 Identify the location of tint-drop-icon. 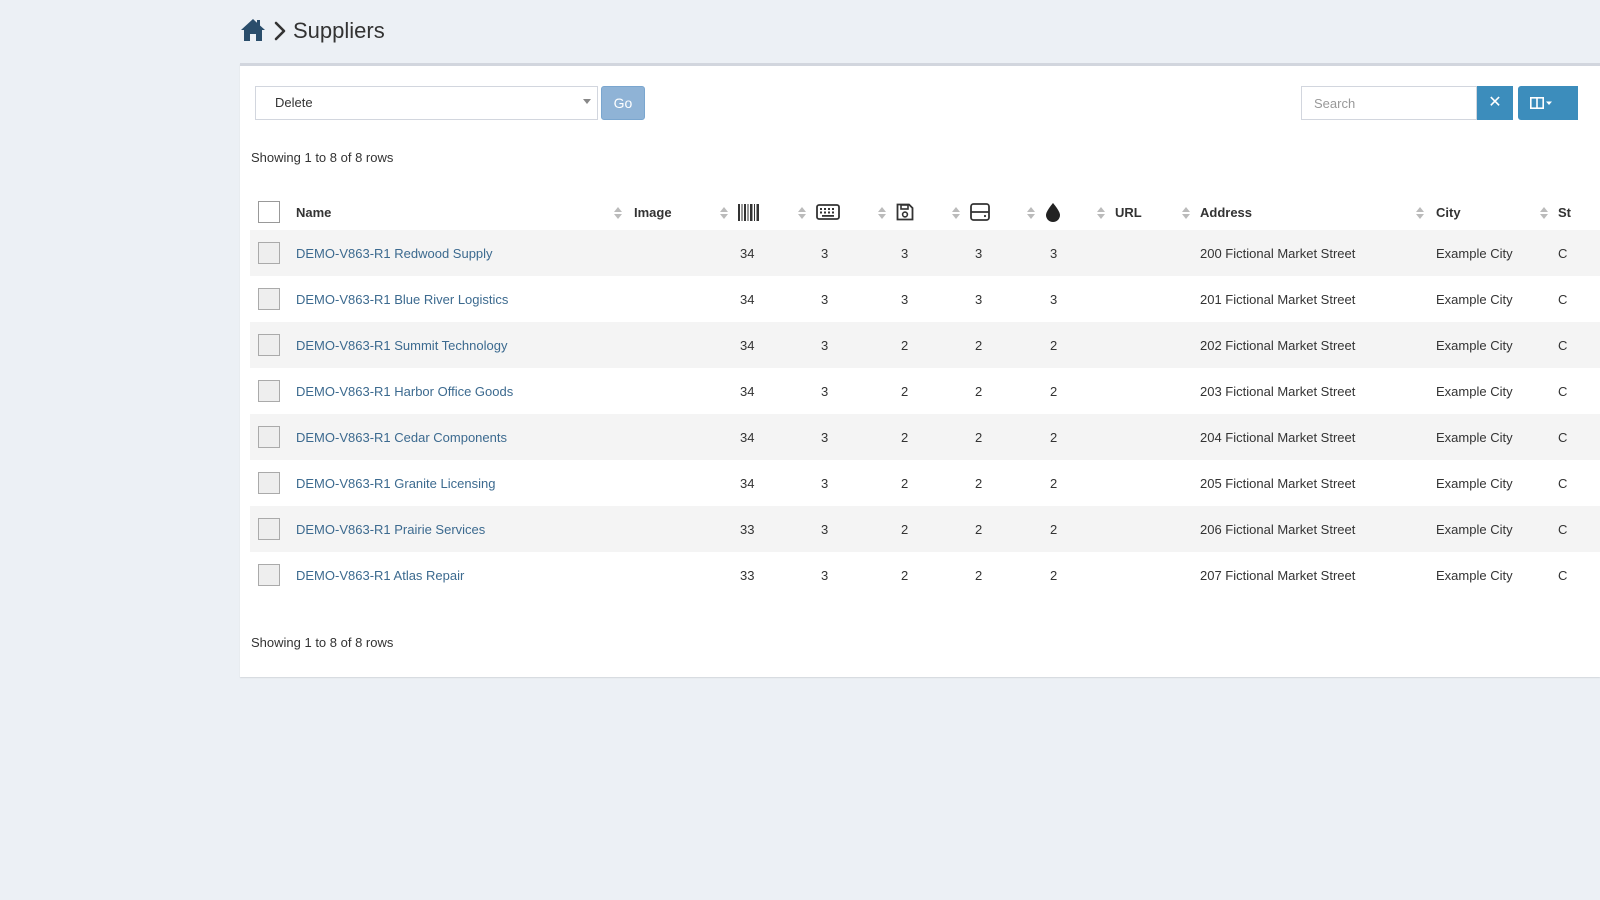
(1053, 212).